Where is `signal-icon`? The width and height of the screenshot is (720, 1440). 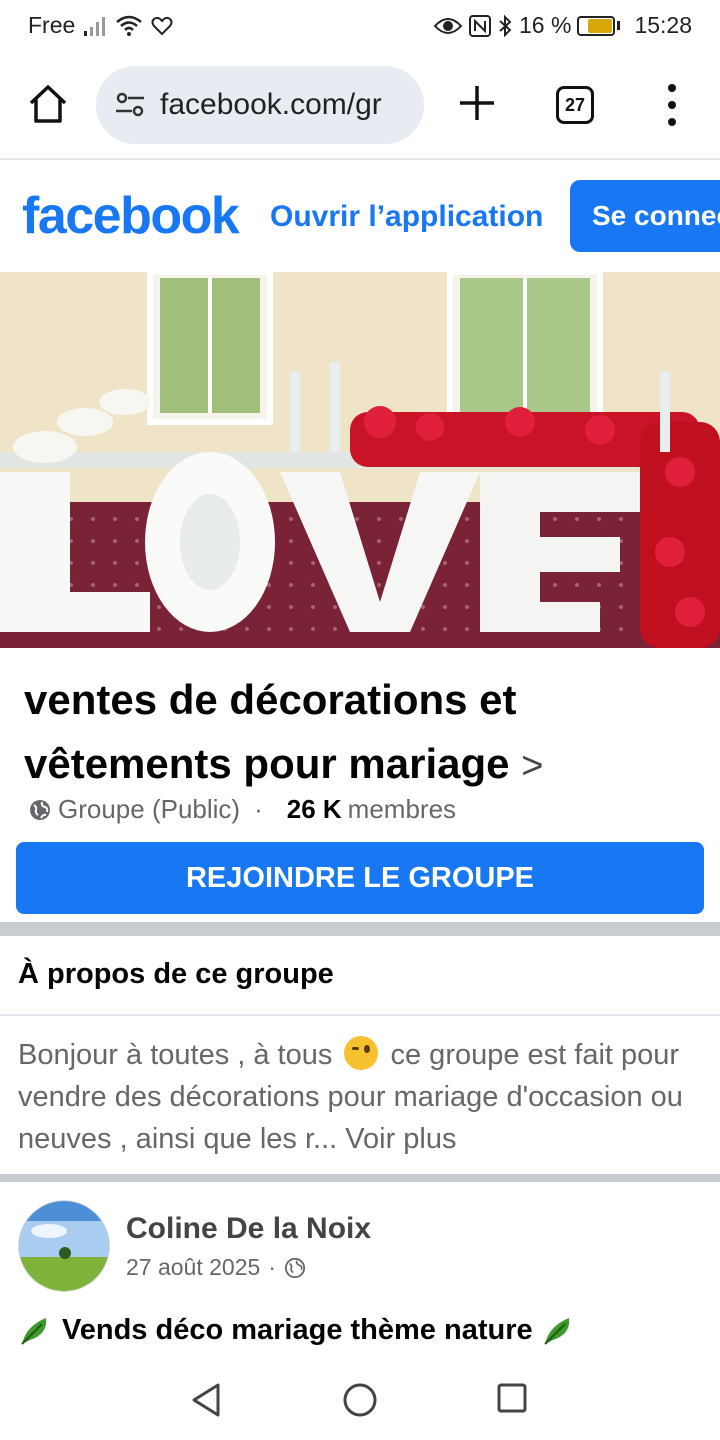 signal-icon is located at coordinates (95, 26).